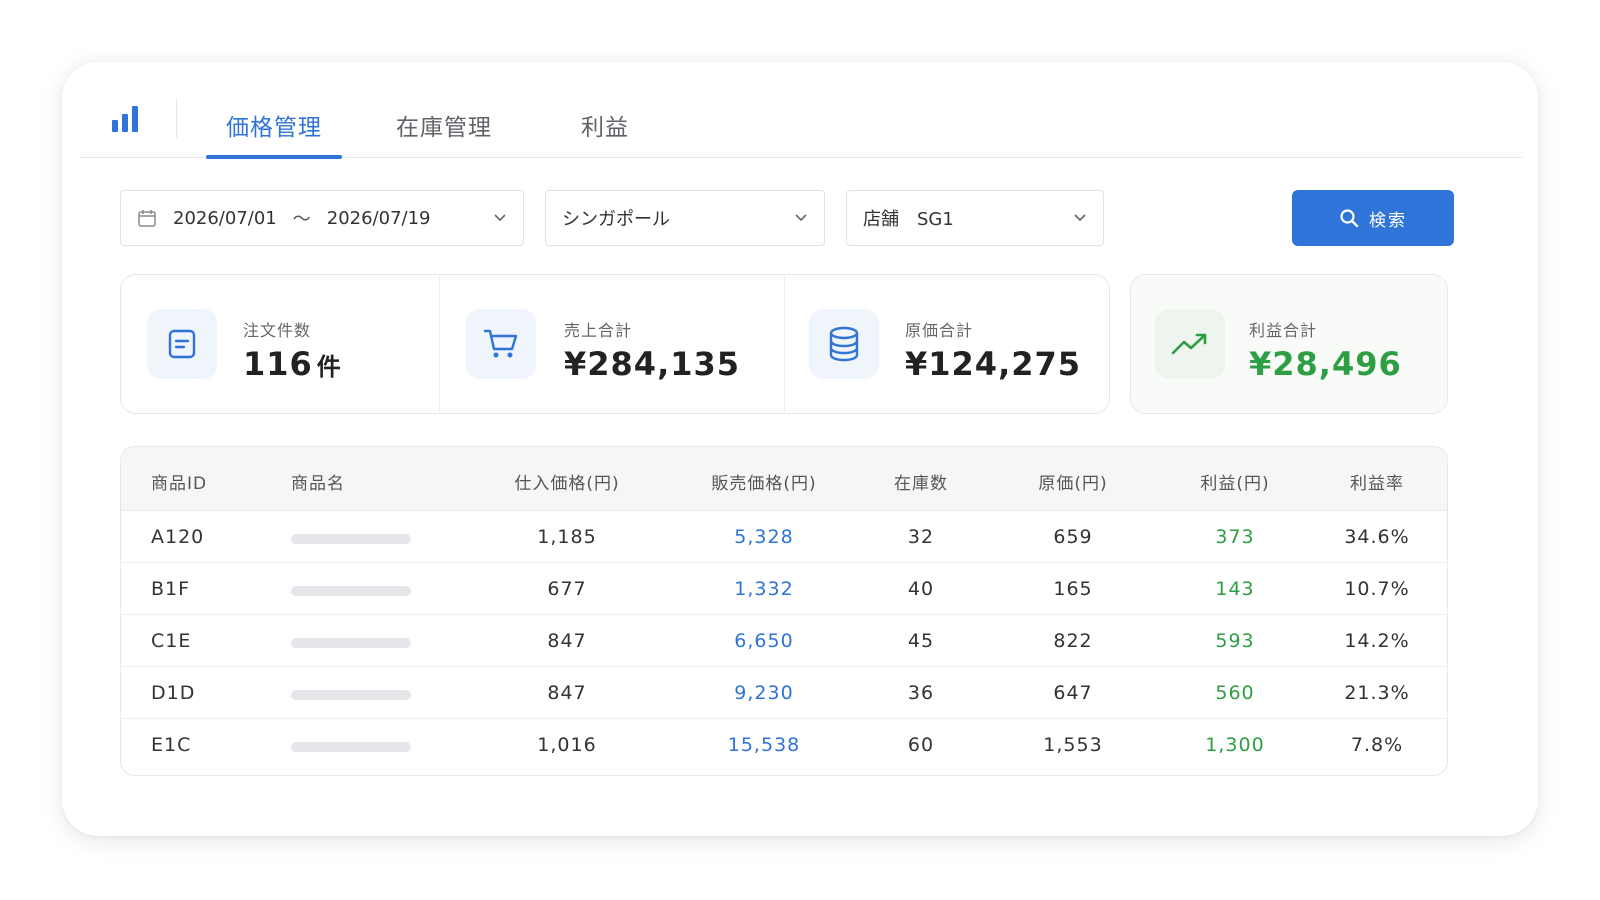 The width and height of the screenshot is (1600, 900). I want to click on stat-sales: 売上合計 ¥284,135, so click(612, 345).